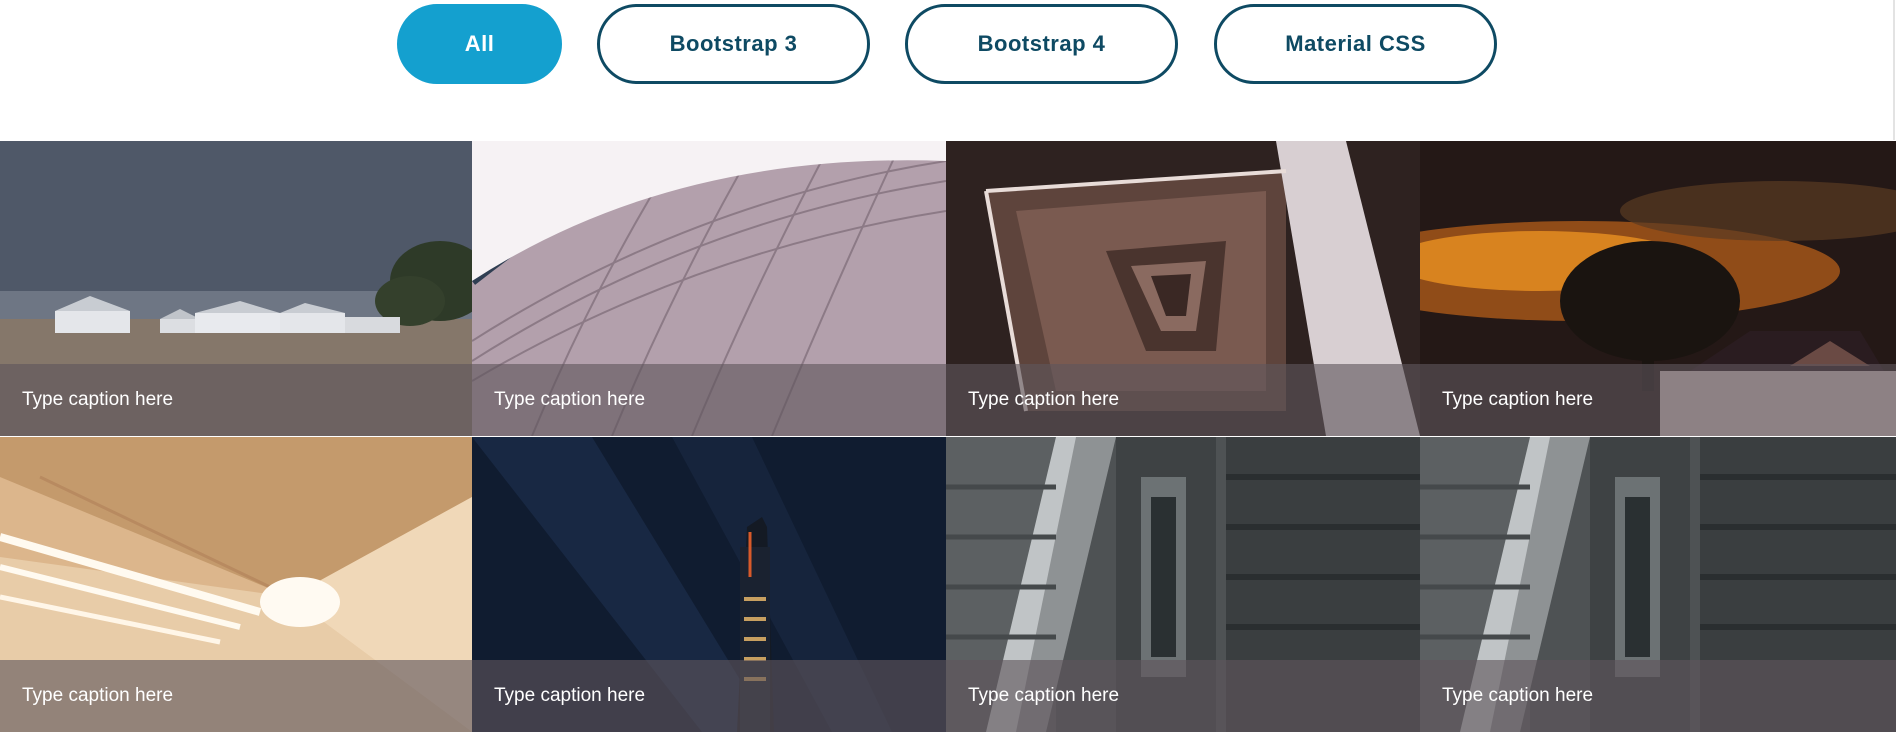 The width and height of the screenshot is (1896, 751). I want to click on filter-bar: All Bootstrap 3 Bootstrap 4 Material CSS, so click(948, 44).